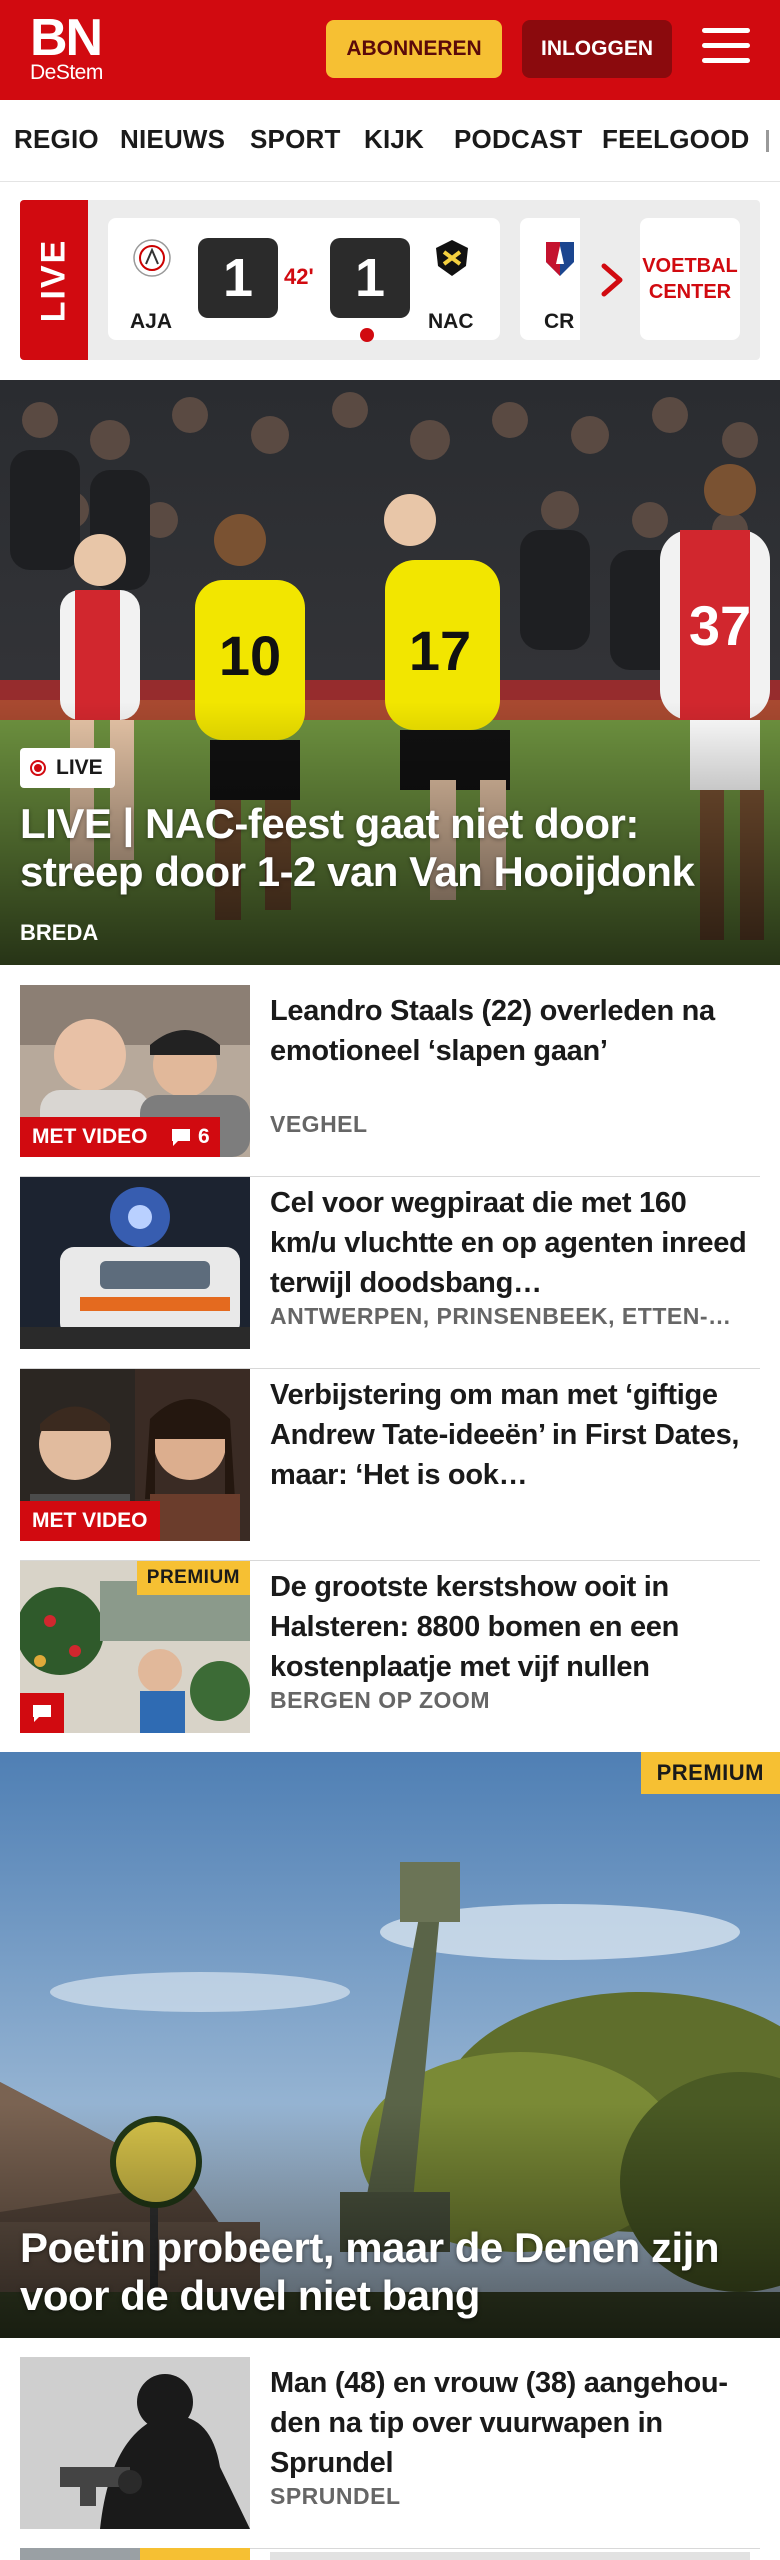 The height and width of the screenshot is (2560, 780). I want to click on live-tag: LIVE, so click(54, 280).